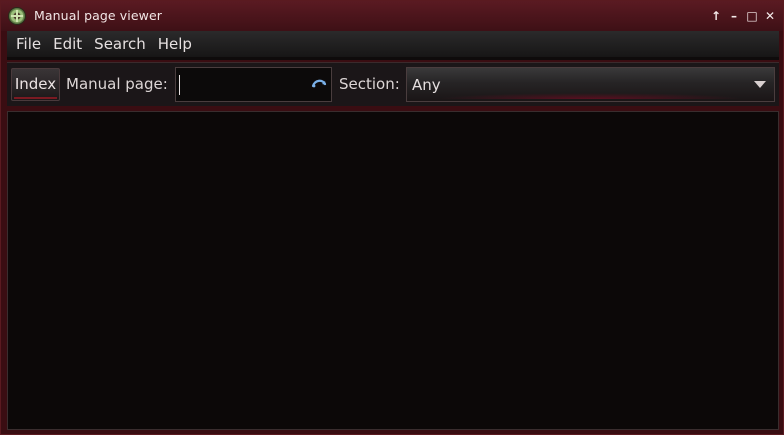 This screenshot has width=784, height=435. I want to click on clear-text-icon, so click(319, 84).